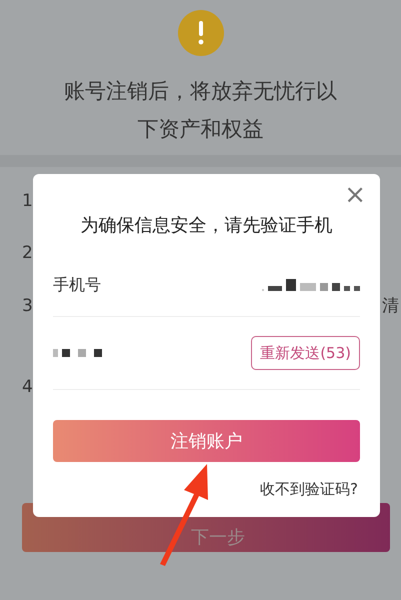 This screenshot has width=401, height=600. What do you see at coordinates (77, 353) in the screenshot?
I see `redacted-code-drawing` at bounding box center [77, 353].